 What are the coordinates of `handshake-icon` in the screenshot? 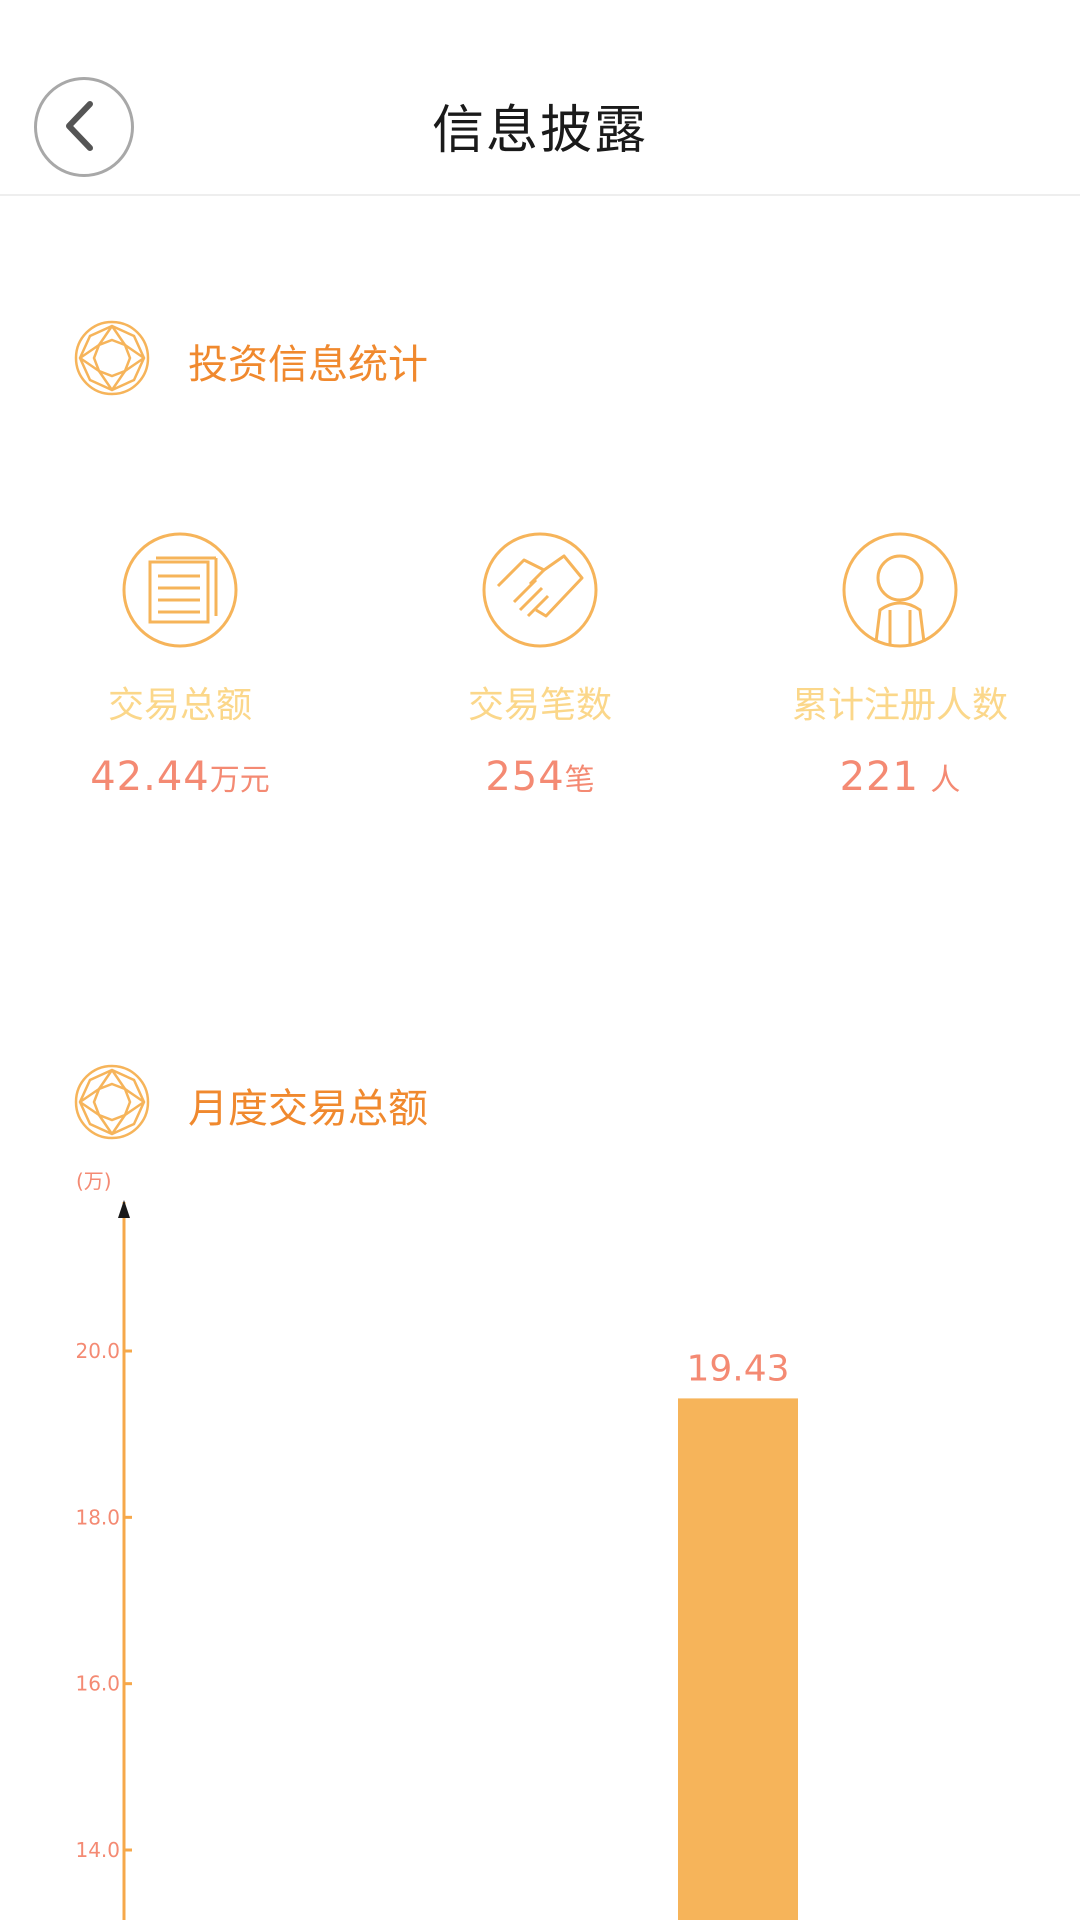 It's located at (540, 590).